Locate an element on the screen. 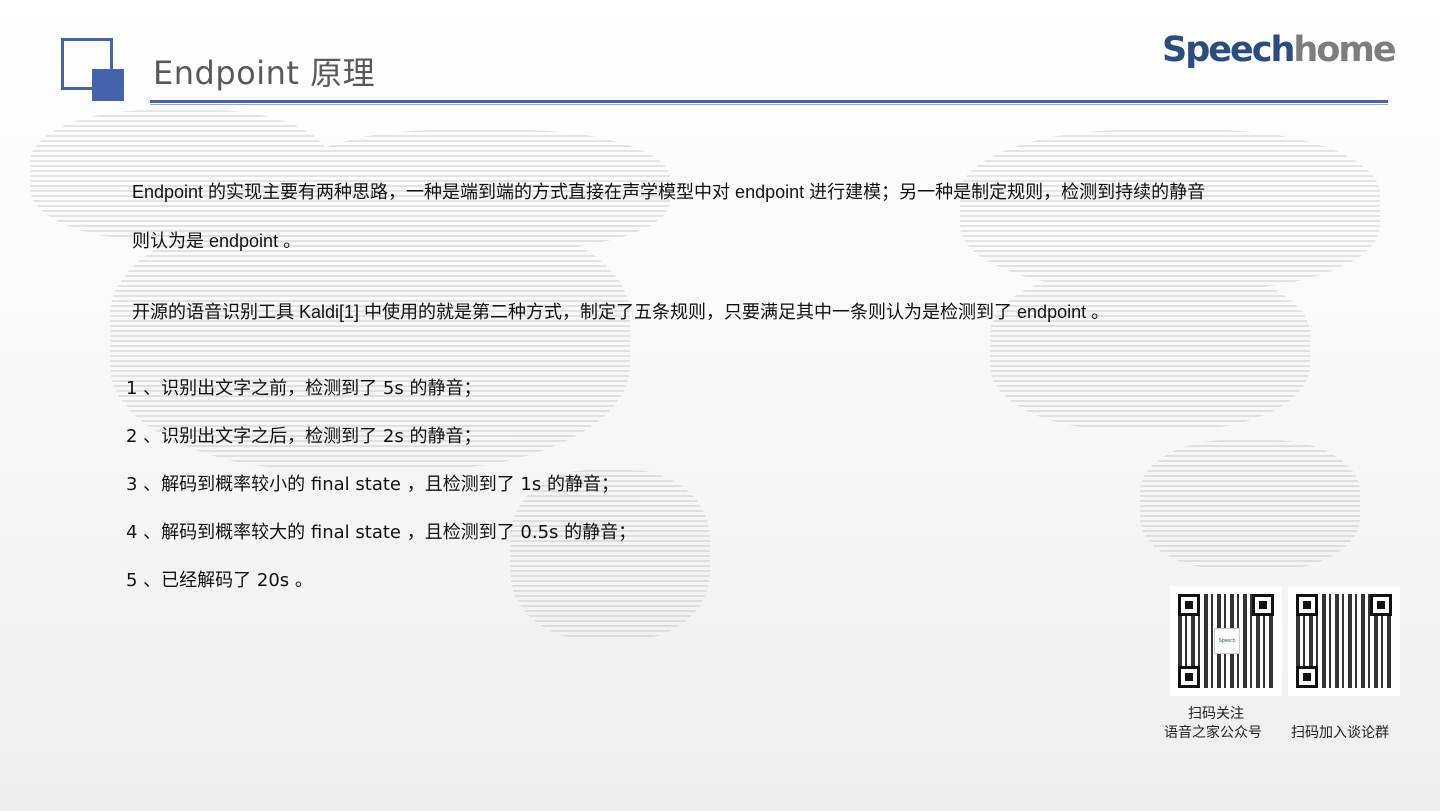 The width and height of the screenshot is (1440, 811). paragraph-1-line-2: 则认为是 endpoint 。 is located at coordinates (217, 241).